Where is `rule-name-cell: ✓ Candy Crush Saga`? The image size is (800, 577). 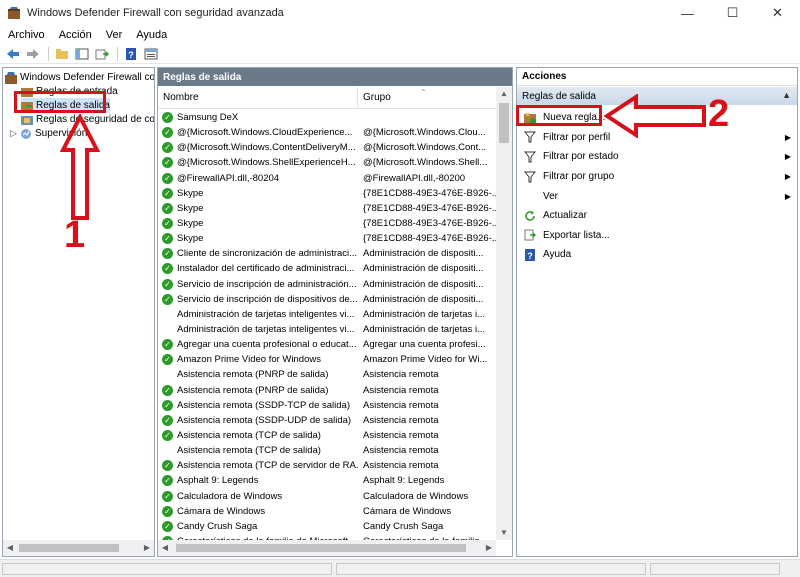 rule-name-cell: ✓ Candy Crush Saga is located at coordinates (258, 526).